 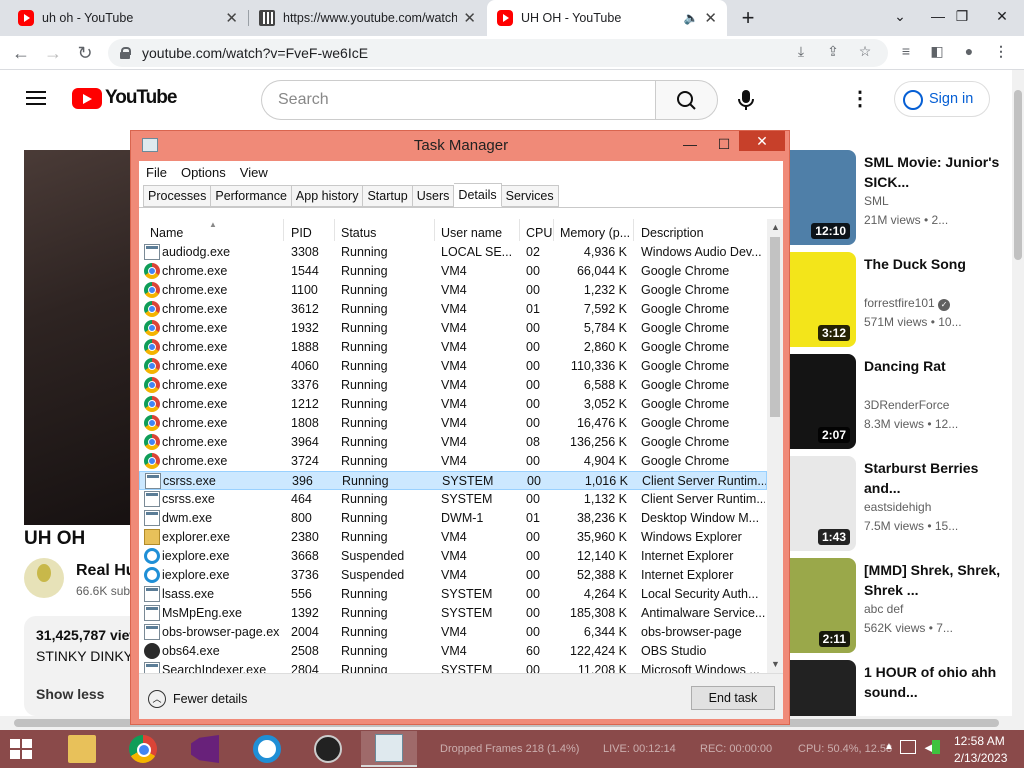 I want to click on bookmark-star-icon: ☆, so click(x=865, y=51).